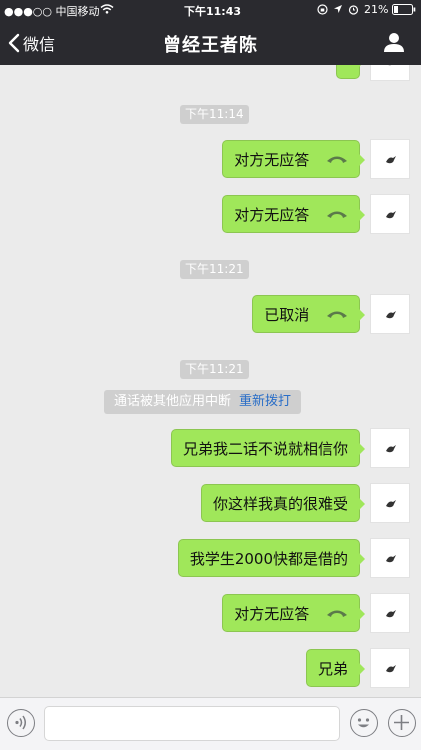  I want to click on contact-info-button, so click(394, 42).